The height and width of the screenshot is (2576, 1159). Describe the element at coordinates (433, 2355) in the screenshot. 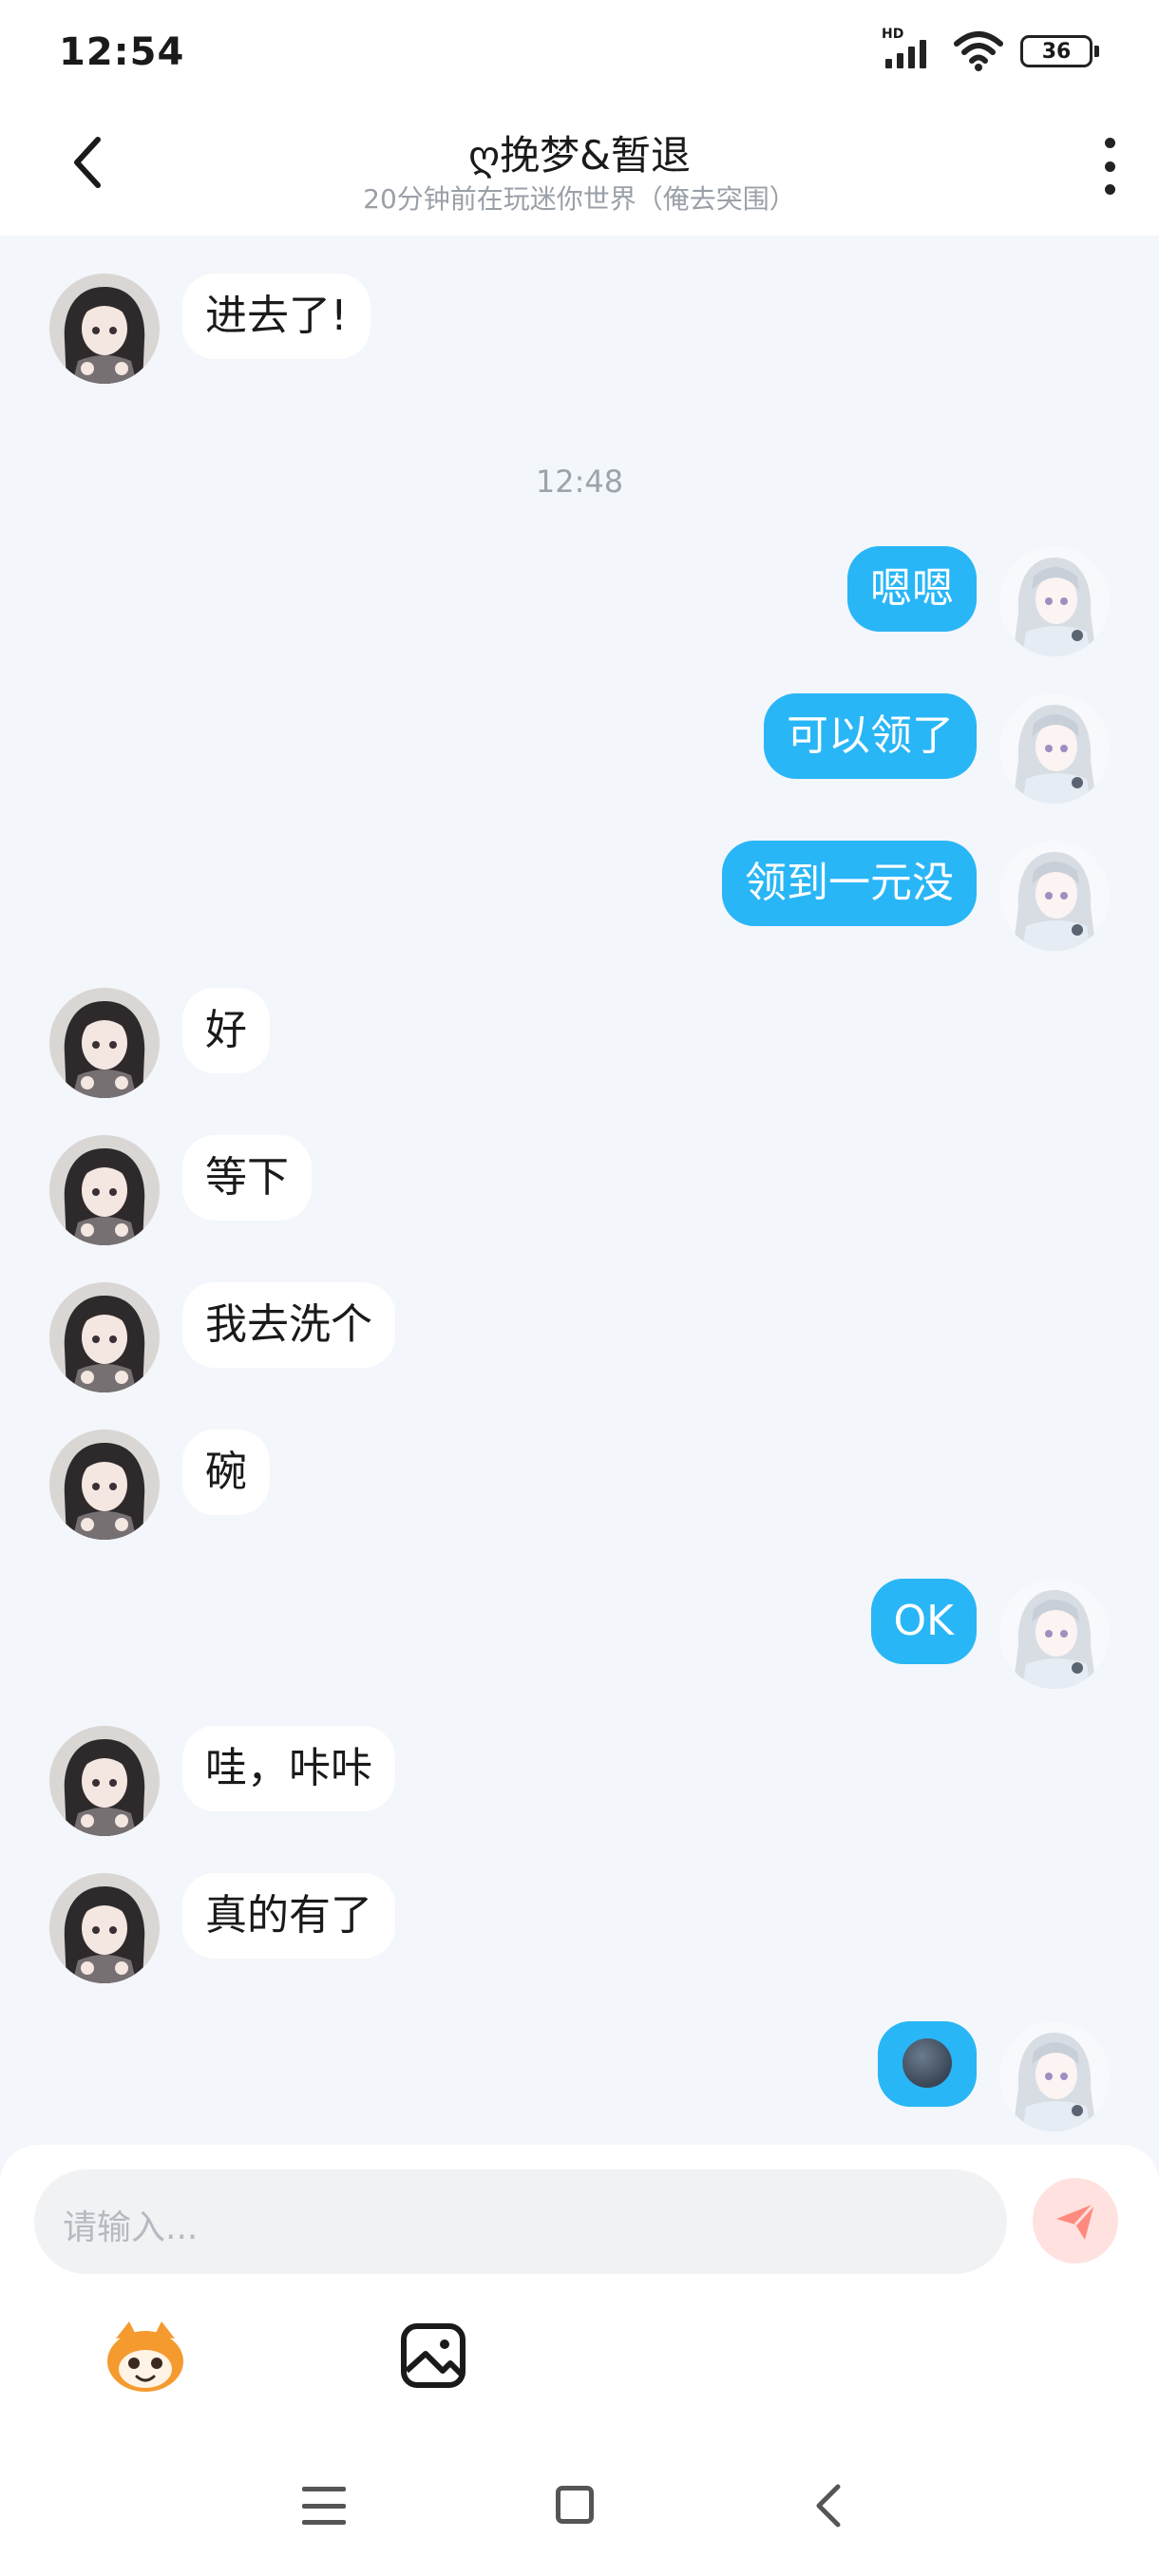

I see `image-picker-icon` at that location.